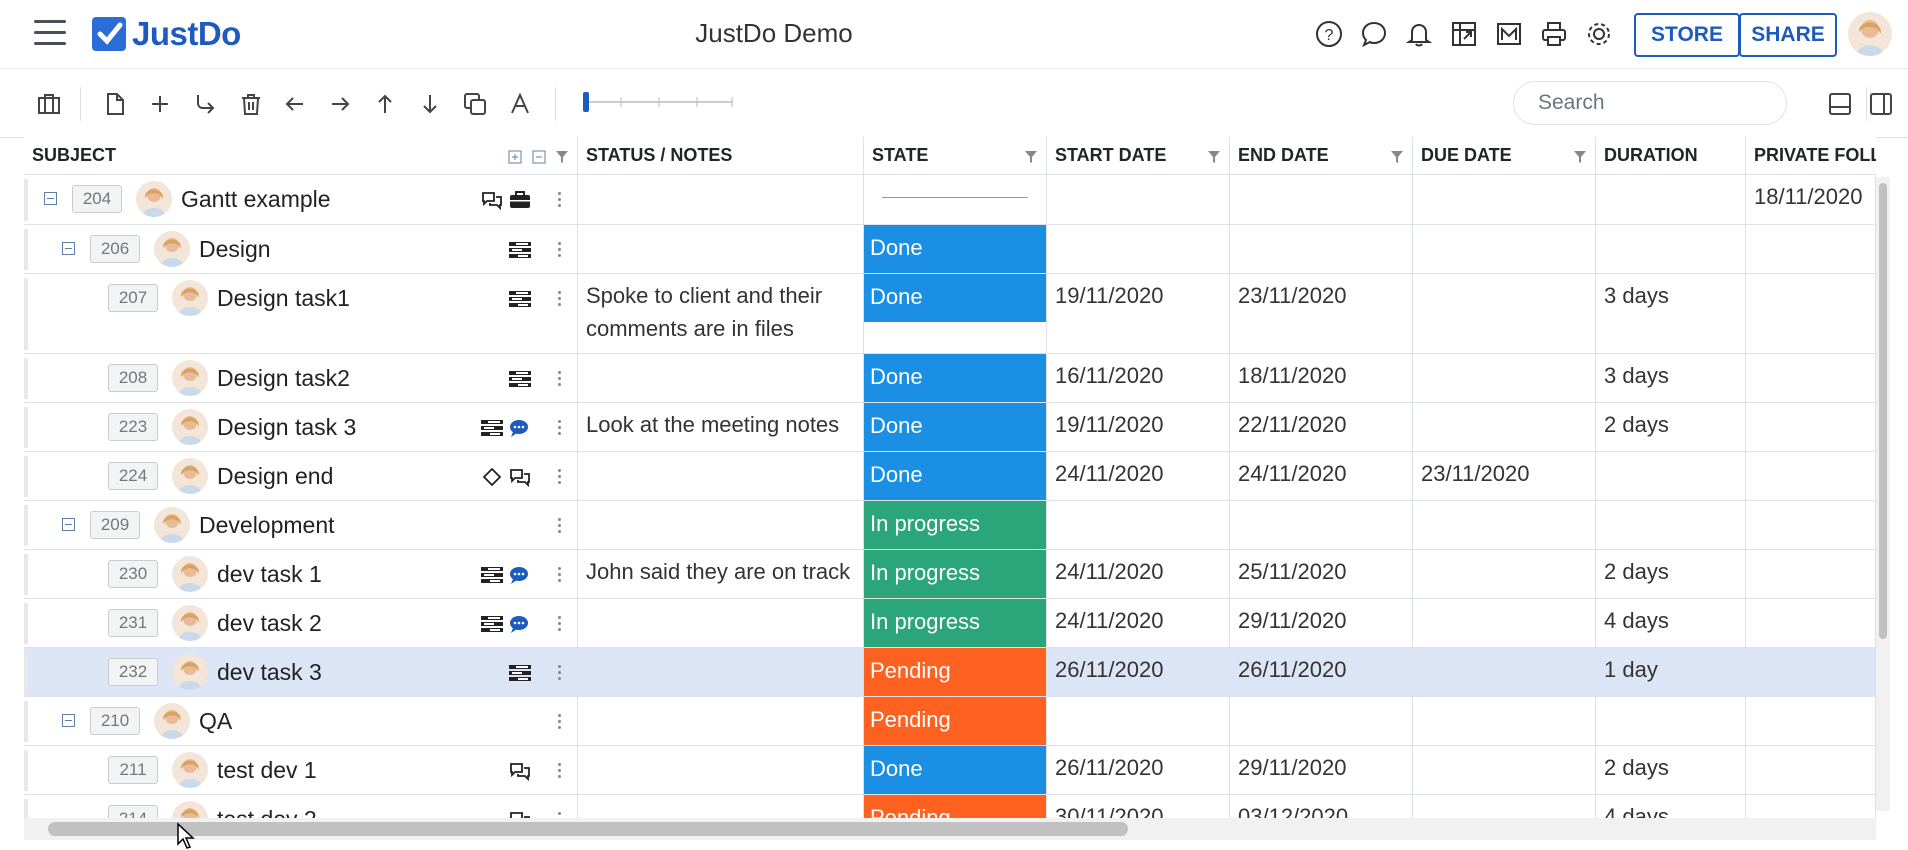 This screenshot has width=1908, height=850. What do you see at coordinates (49, 104) in the screenshot?
I see `projects-icon` at bounding box center [49, 104].